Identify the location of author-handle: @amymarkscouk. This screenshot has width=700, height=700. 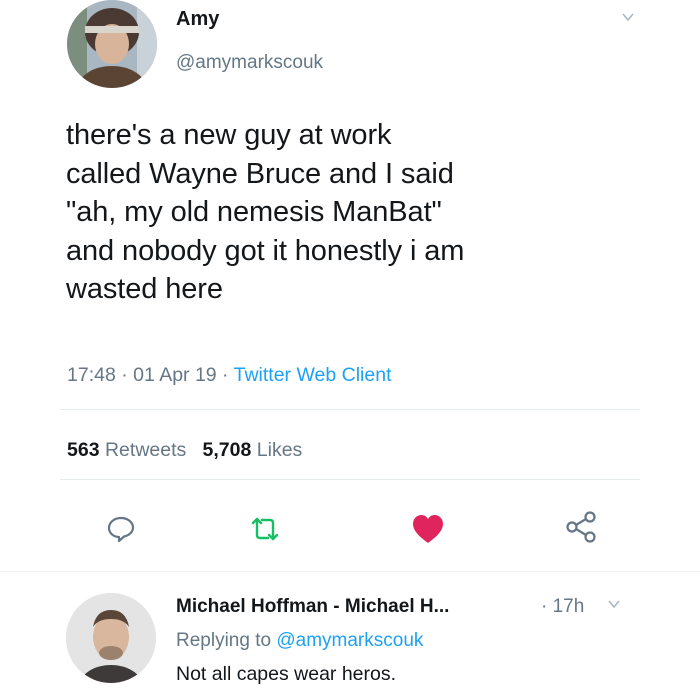
(249, 63).